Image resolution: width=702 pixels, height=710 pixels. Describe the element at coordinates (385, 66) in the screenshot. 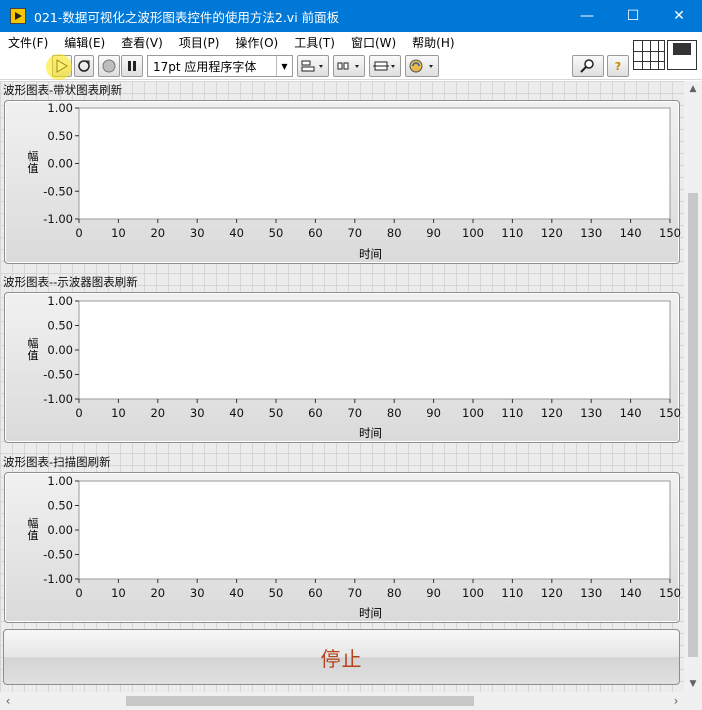

I see `resize-objects-button` at that location.